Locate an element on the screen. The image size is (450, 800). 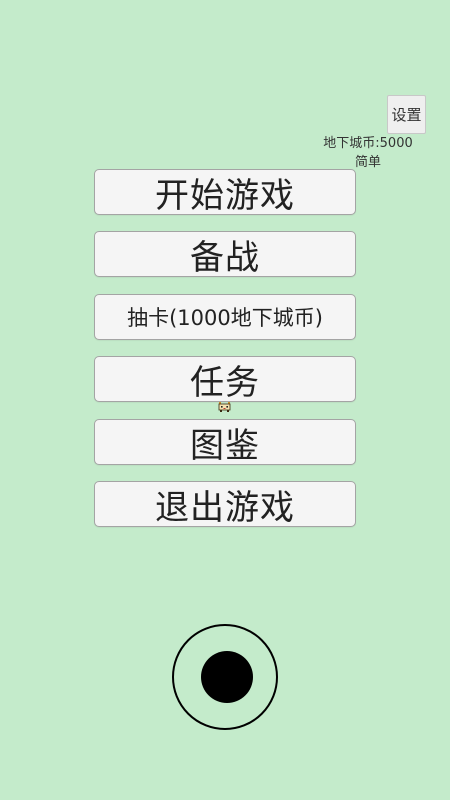
prepare-button: 备战 is located at coordinates (225, 254).